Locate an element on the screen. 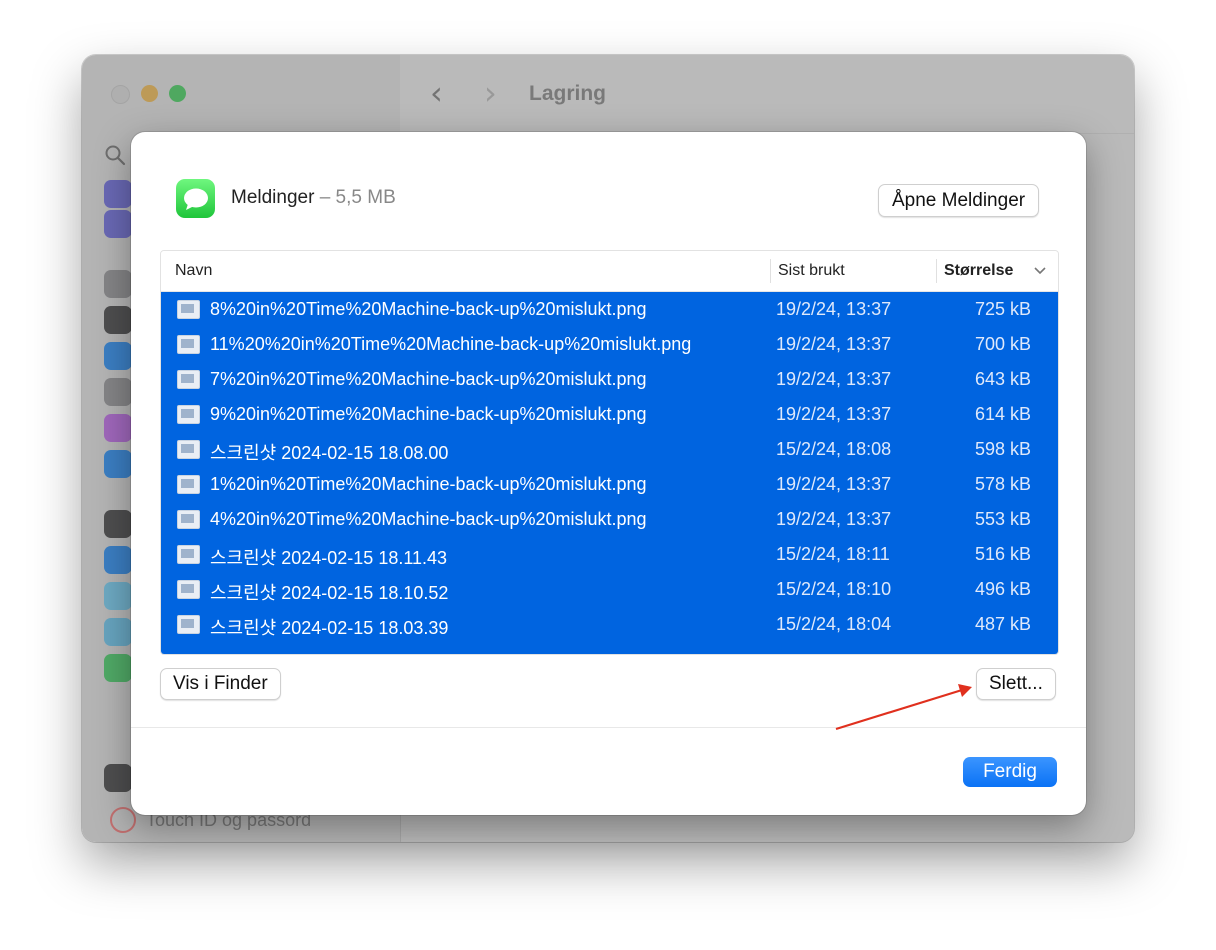 The image size is (1216, 950). arrow-head is located at coordinates (965, 690).